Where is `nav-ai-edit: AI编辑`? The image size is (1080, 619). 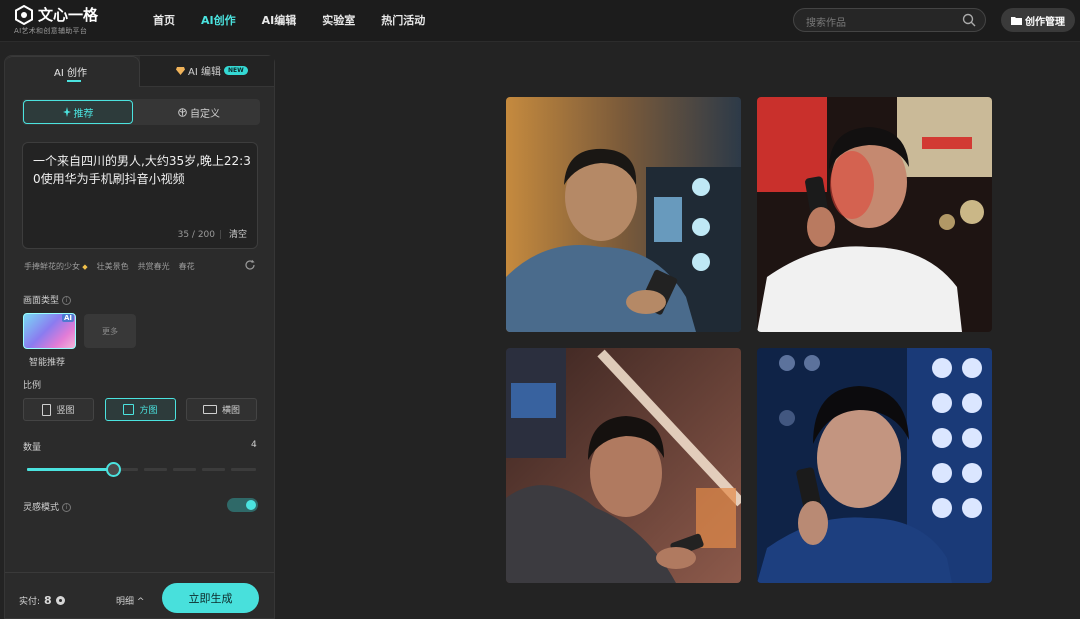
nav-ai-edit: AI编辑 is located at coordinates (279, 20).